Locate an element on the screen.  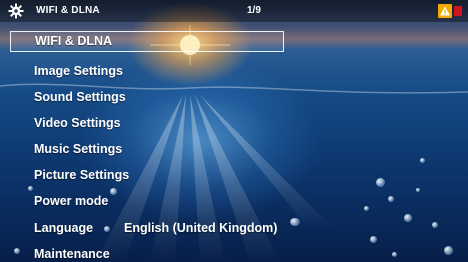
menu-item-maintenance: Maintenance is located at coordinates (72, 254).